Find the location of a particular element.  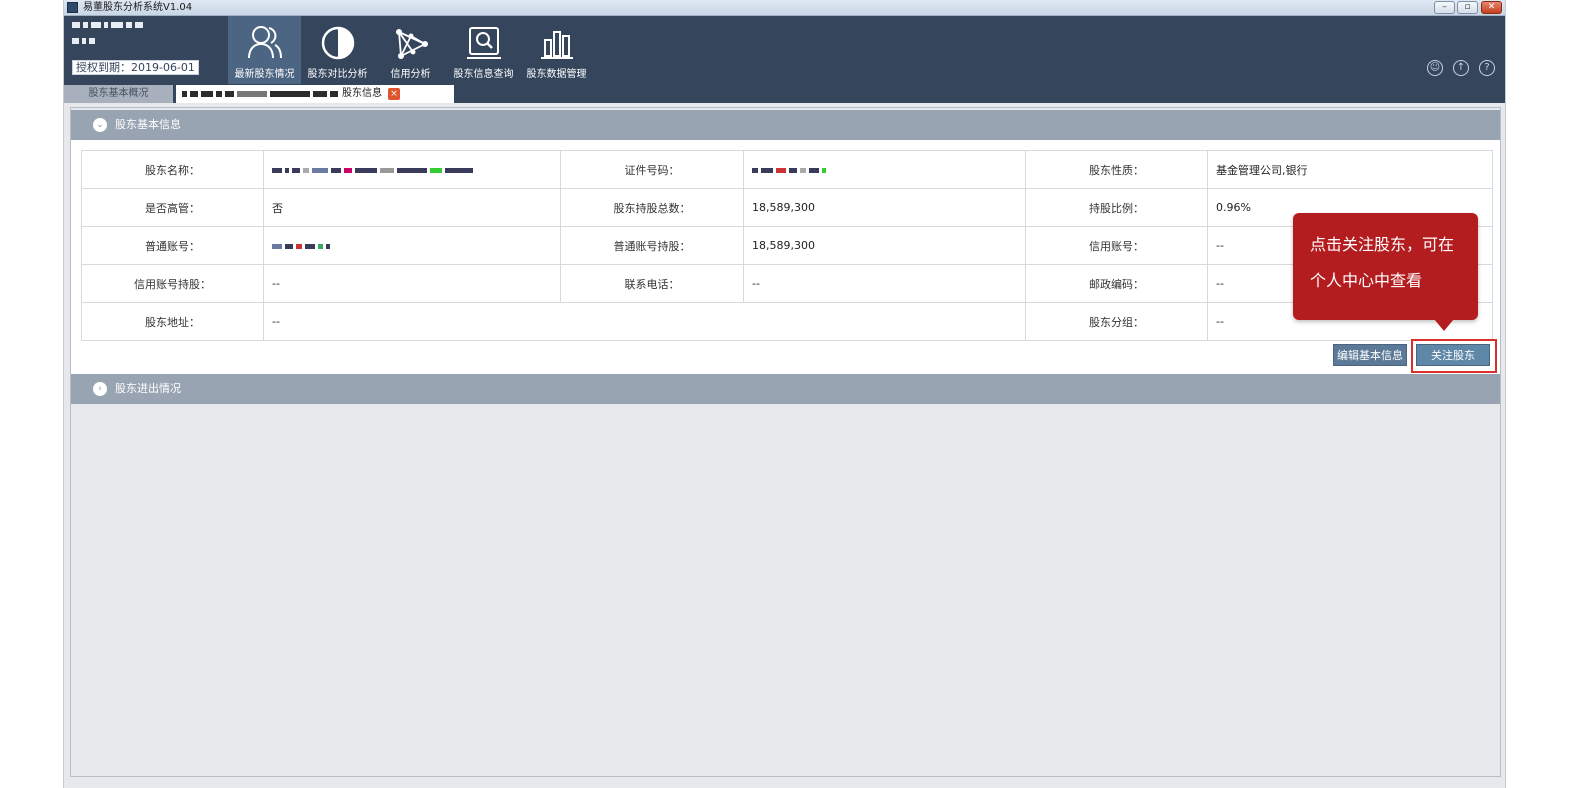

people-icon is located at coordinates (264, 42).